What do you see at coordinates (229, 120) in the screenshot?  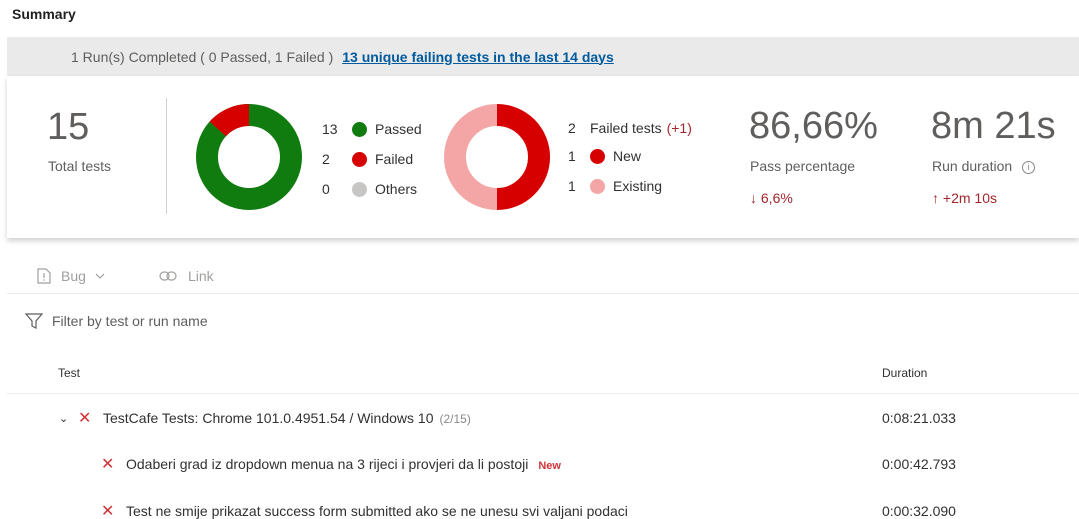 I see `donut-failed-segment` at bounding box center [229, 120].